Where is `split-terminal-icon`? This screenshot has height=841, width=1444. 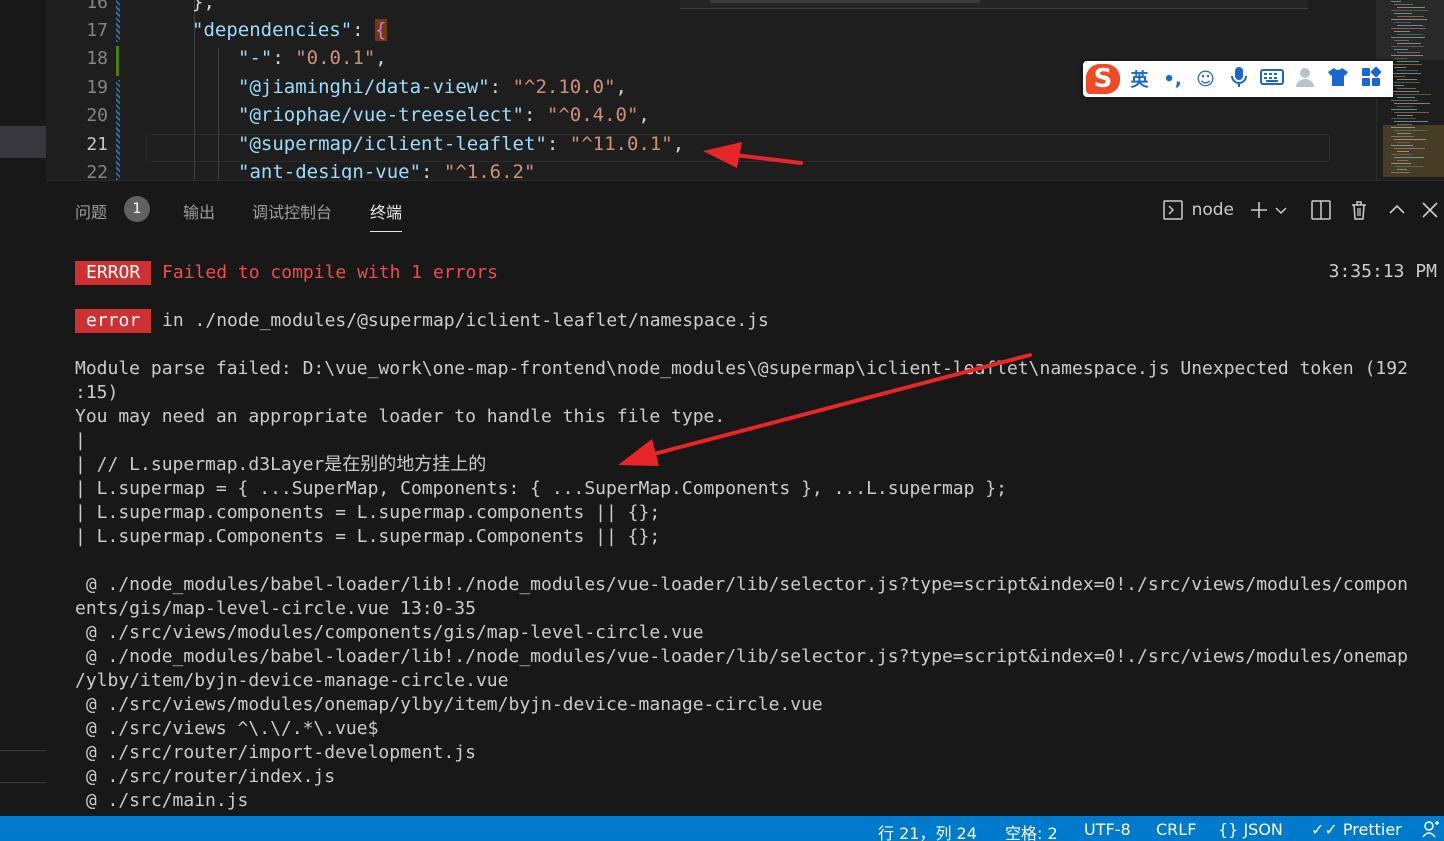
split-terminal-icon is located at coordinates (1321, 210).